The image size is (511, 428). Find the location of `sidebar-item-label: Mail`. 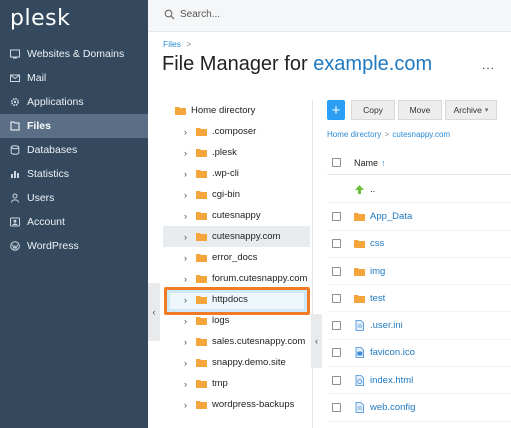

sidebar-item-label: Mail is located at coordinates (37, 78).